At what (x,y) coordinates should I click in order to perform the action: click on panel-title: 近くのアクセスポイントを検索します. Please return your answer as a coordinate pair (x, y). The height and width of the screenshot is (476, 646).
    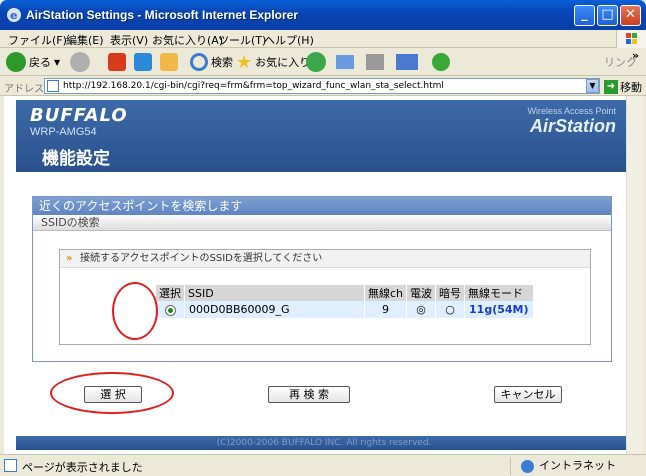
    Looking at the image, I should click on (322, 206).